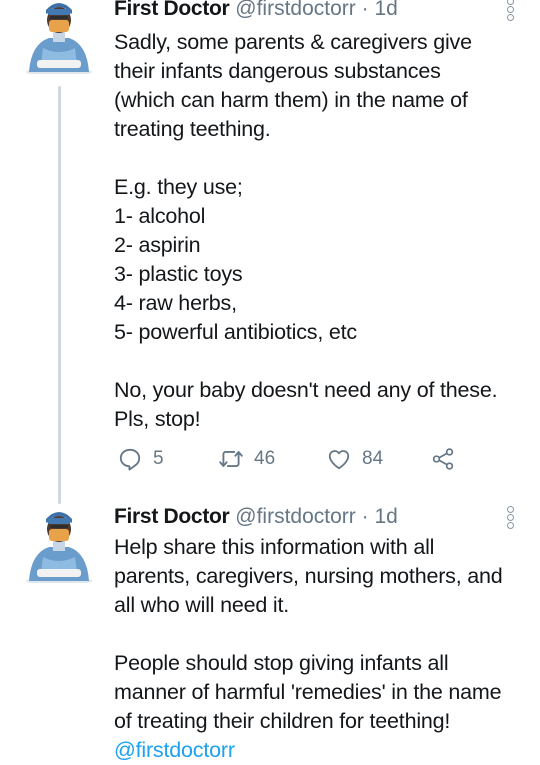 The width and height of the screenshot is (540, 765). I want to click on share-icon, so click(443, 459).